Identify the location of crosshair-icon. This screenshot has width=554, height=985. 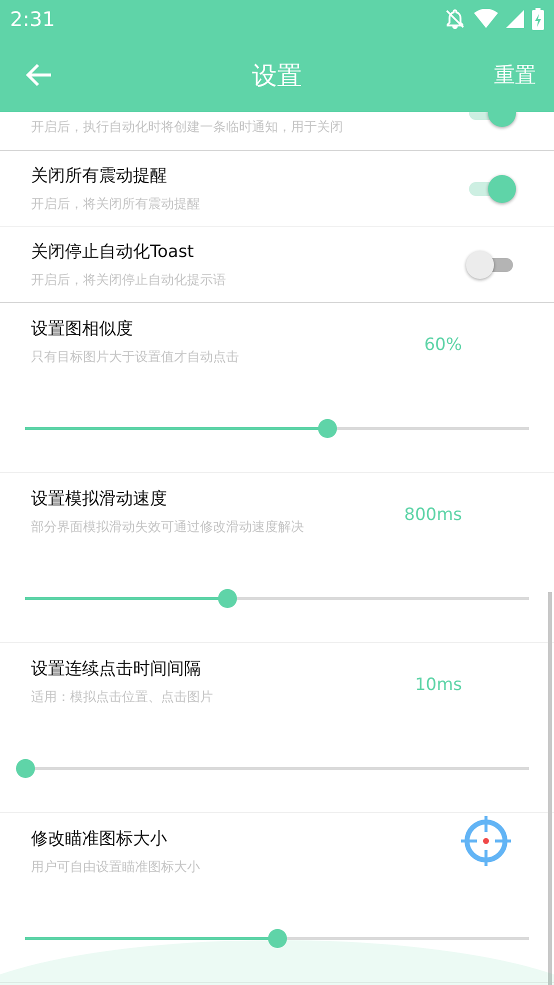
(486, 841).